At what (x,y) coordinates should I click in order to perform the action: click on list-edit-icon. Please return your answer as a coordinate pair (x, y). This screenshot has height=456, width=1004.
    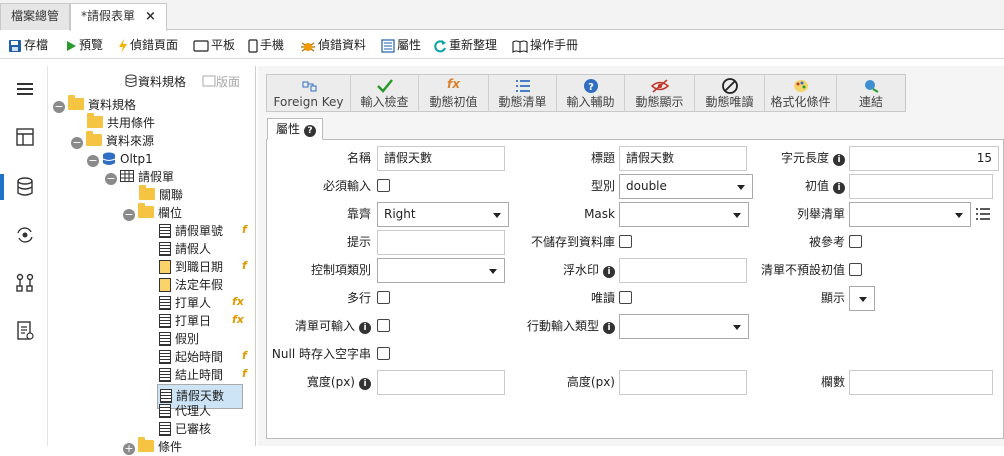
    Looking at the image, I should click on (983, 214).